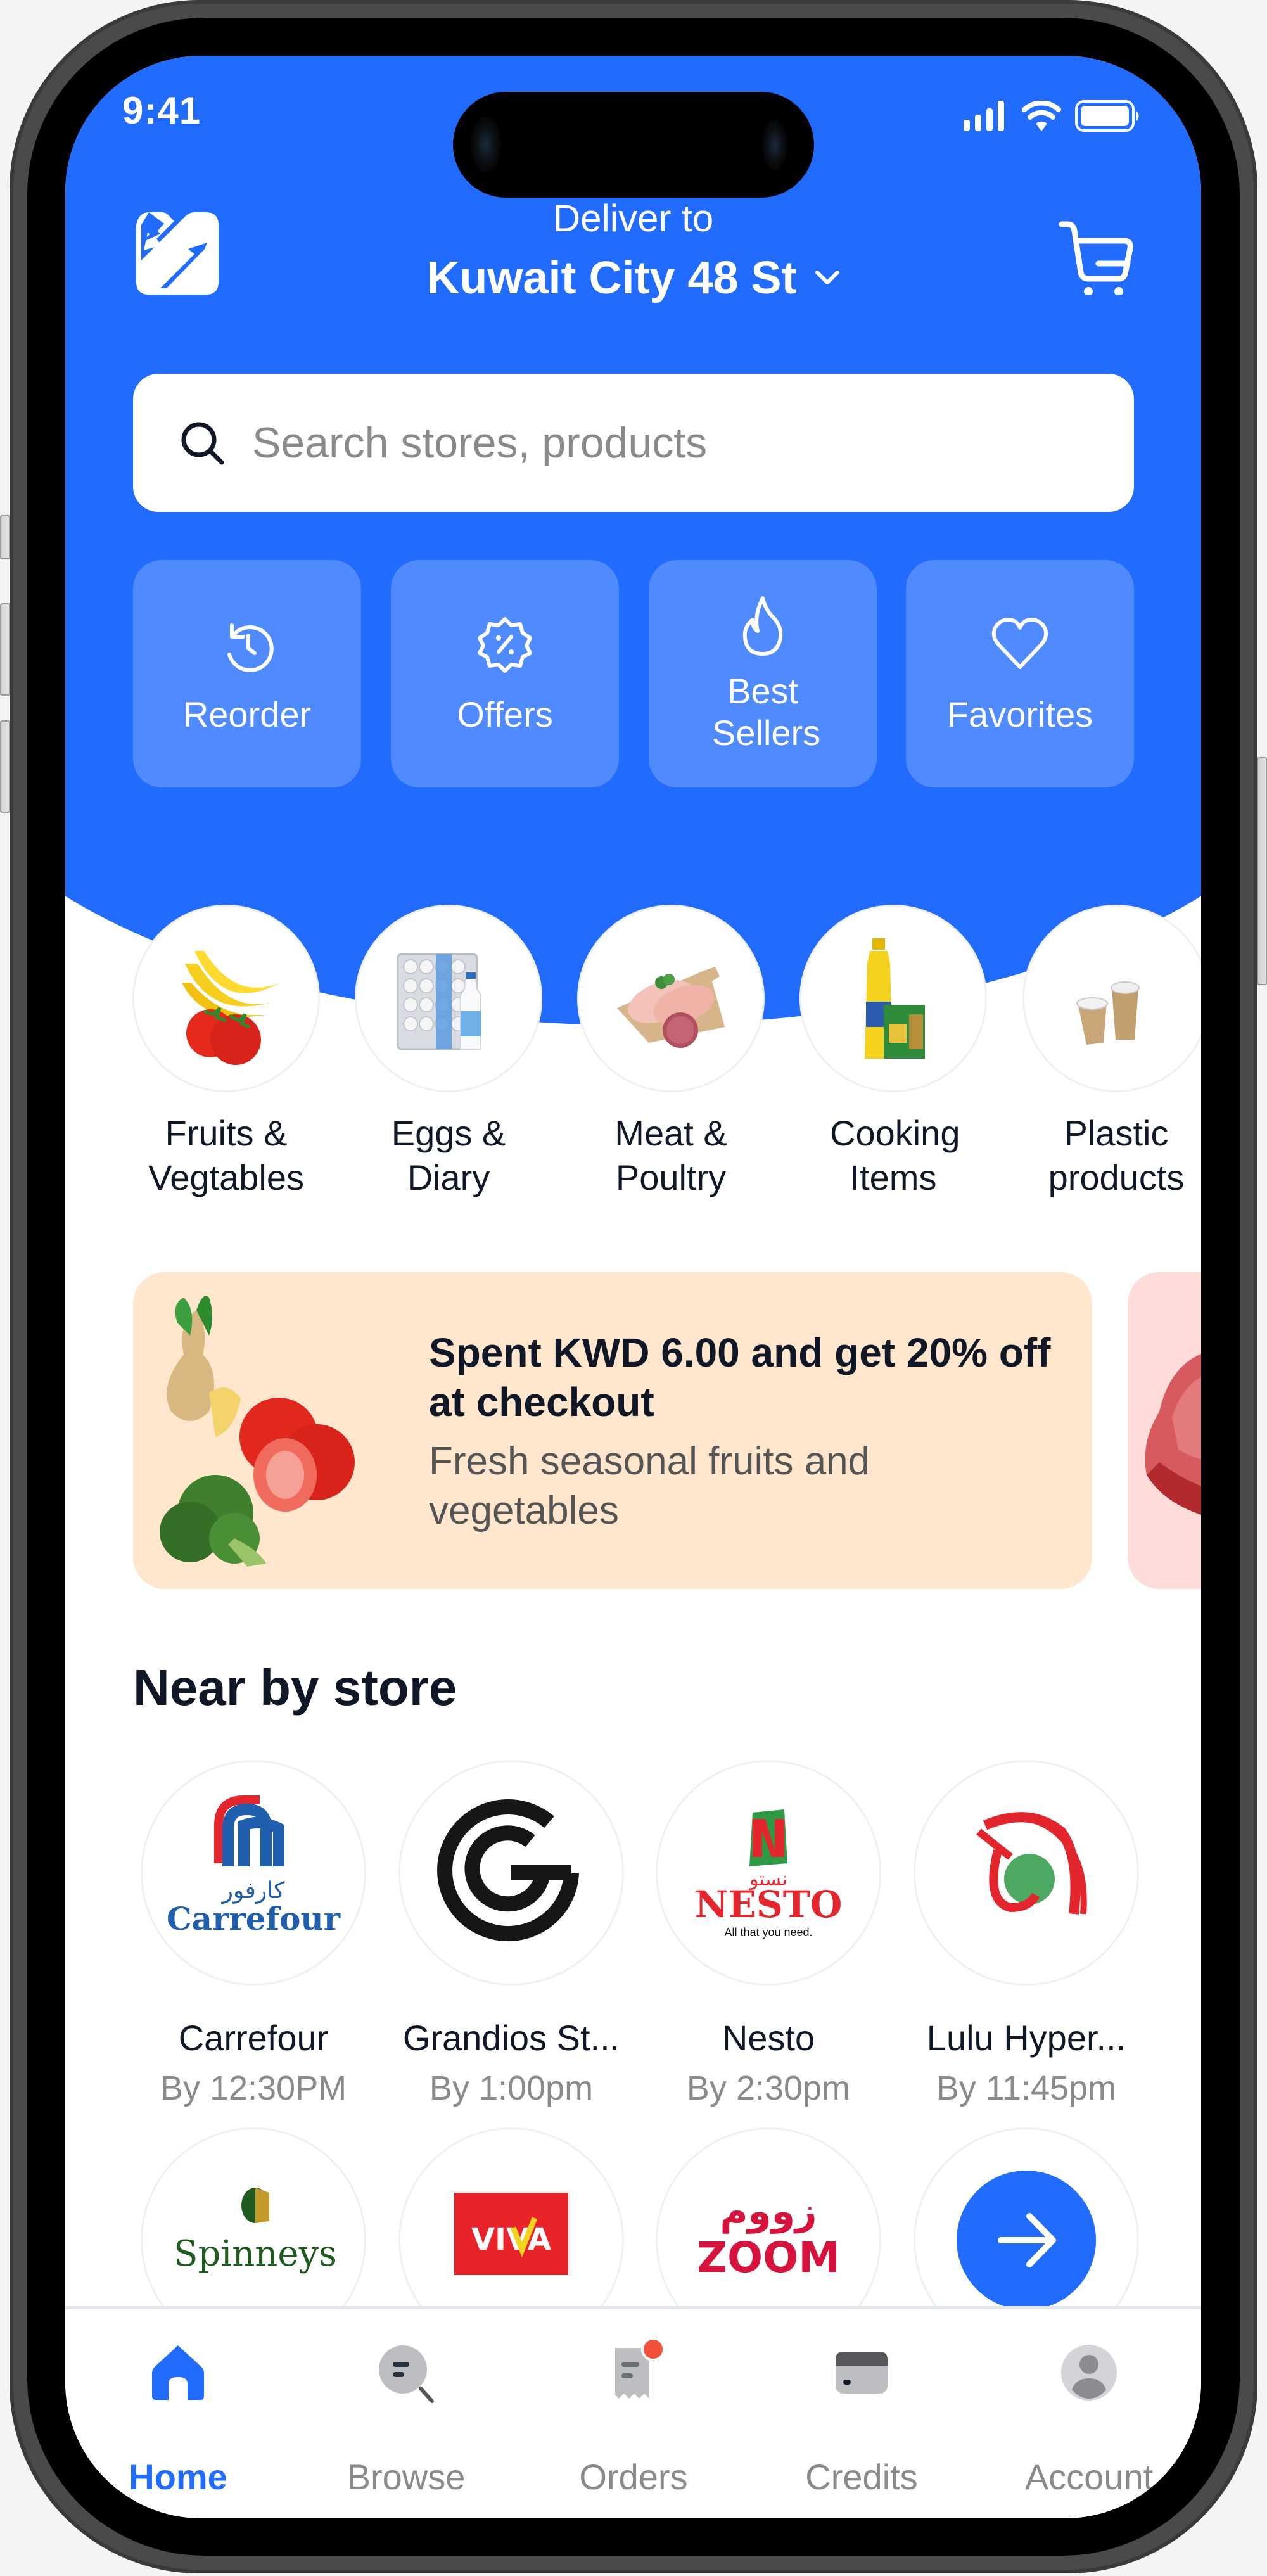 The image size is (1267, 2576). What do you see at coordinates (253, 2088) in the screenshot?
I see `store-delivery-time: By 12:30PM` at bounding box center [253, 2088].